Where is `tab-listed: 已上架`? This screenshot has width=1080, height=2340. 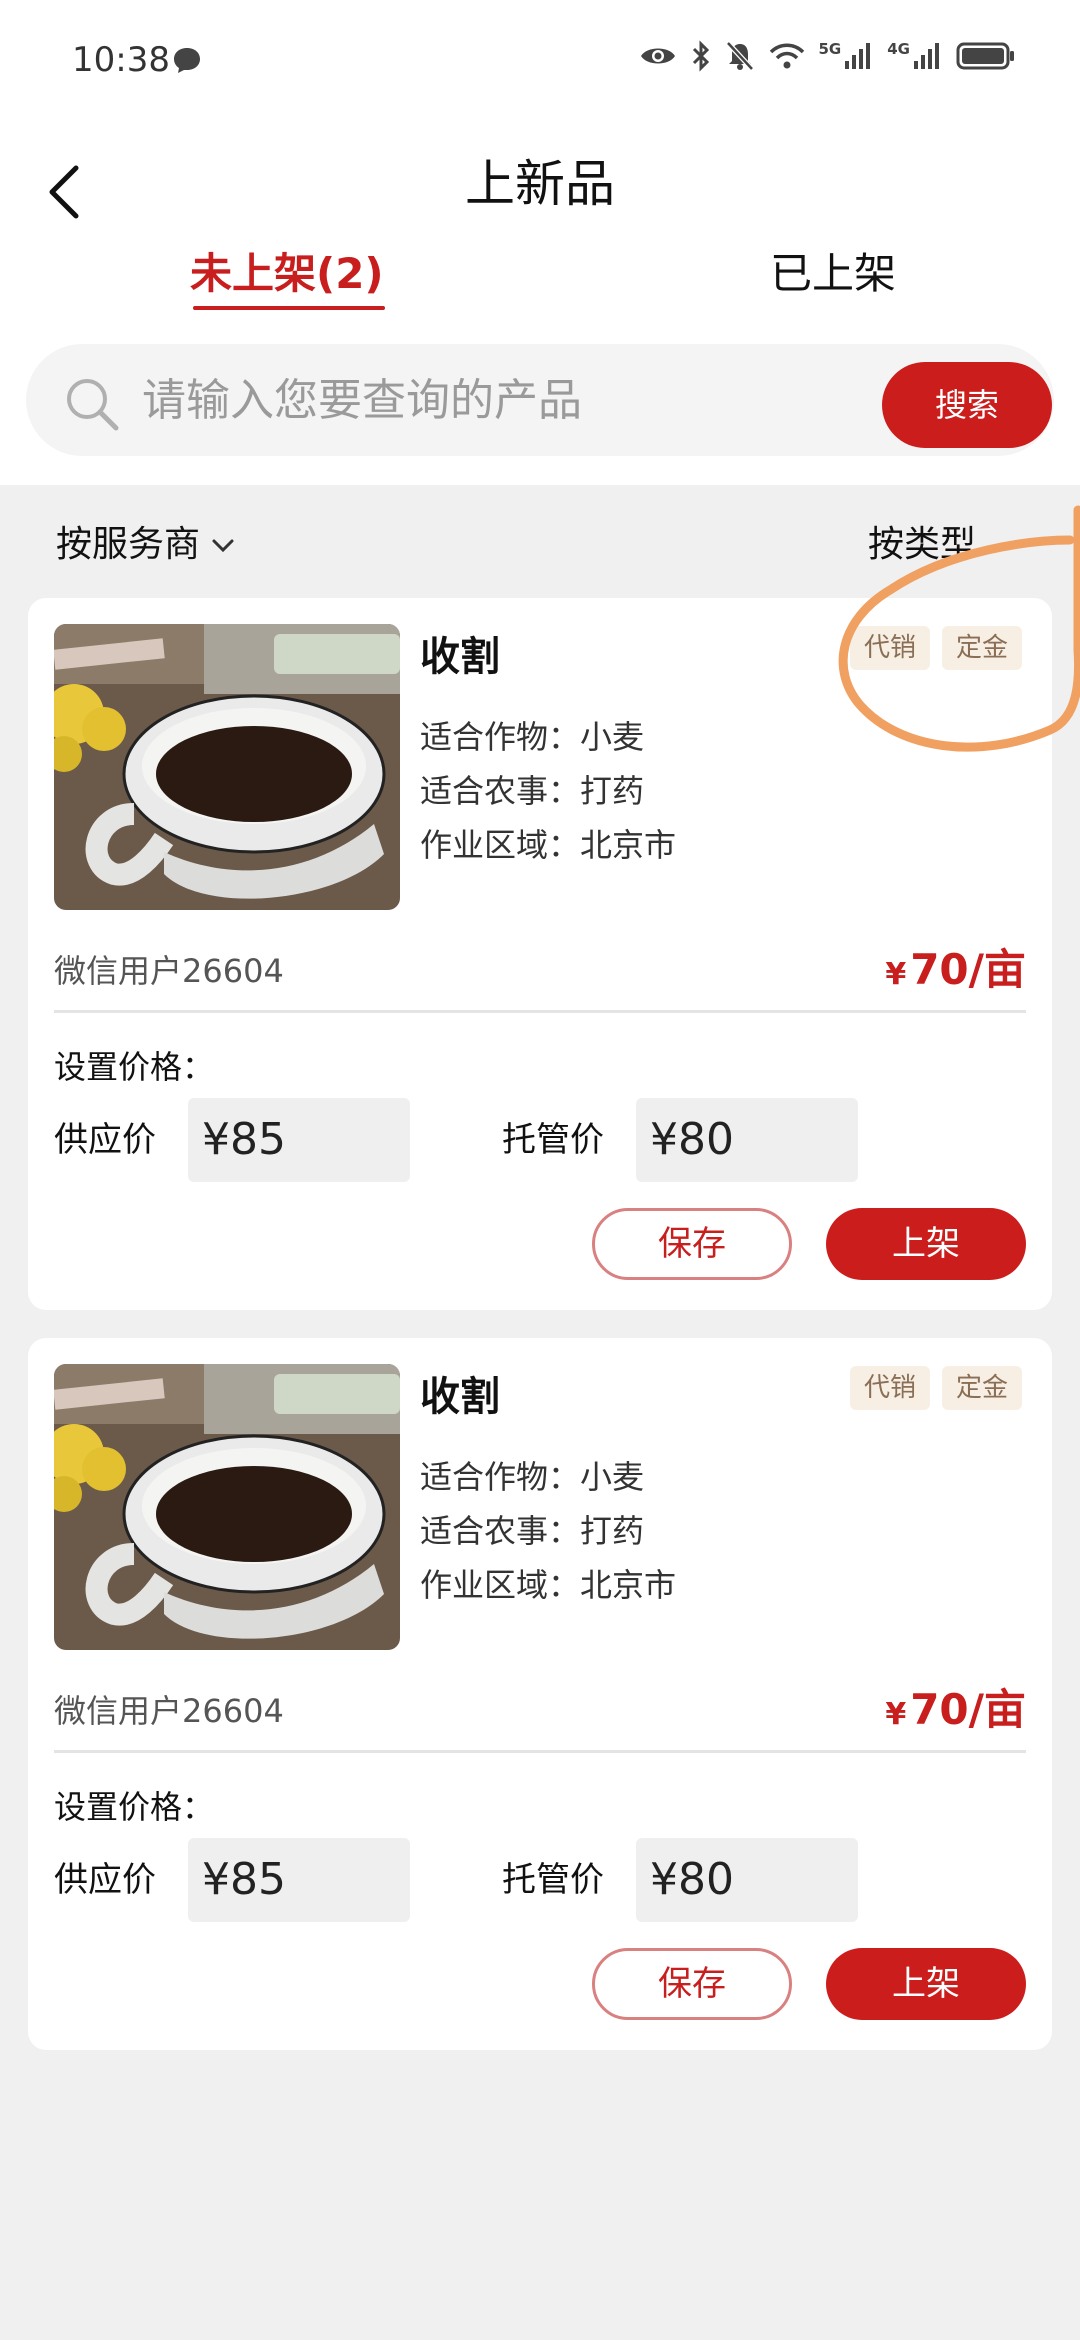 tab-listed: 已上架 is located at coordinates (835, 280).